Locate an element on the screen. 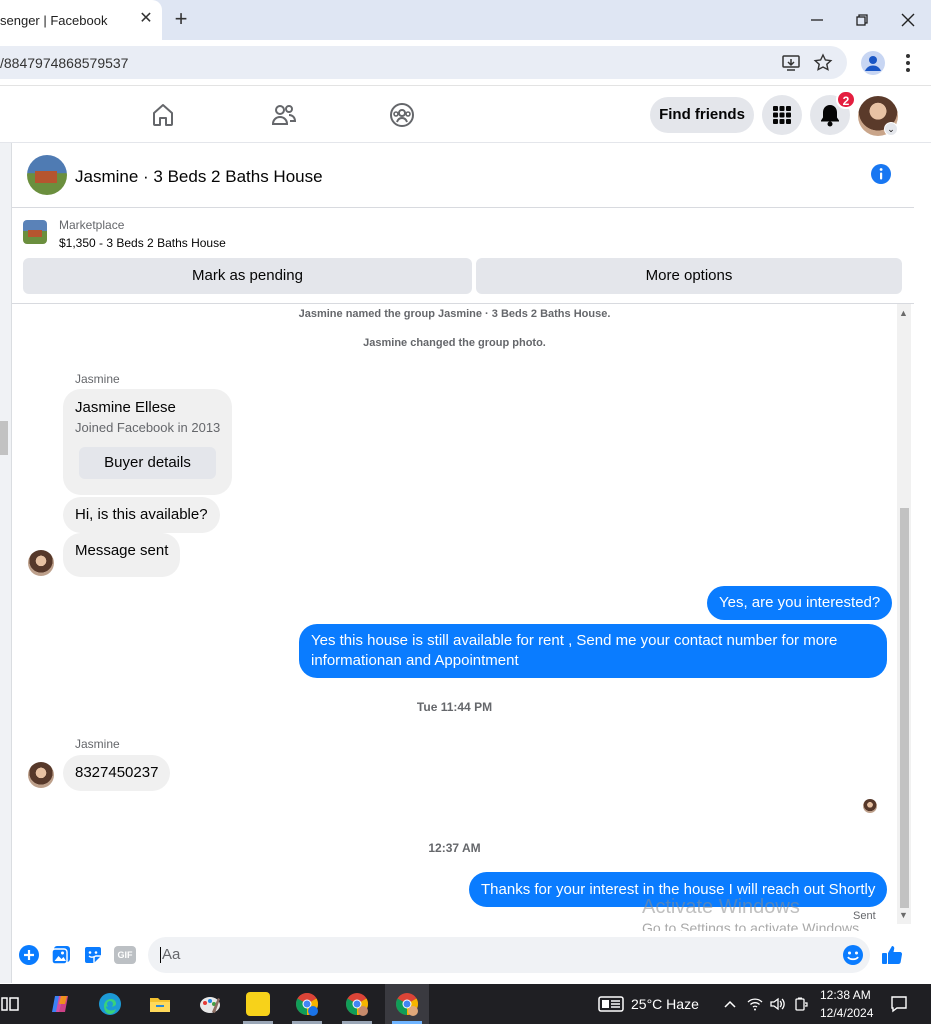  message-bubble-incoming: 8327450237 is located at coordinates (117, 773).